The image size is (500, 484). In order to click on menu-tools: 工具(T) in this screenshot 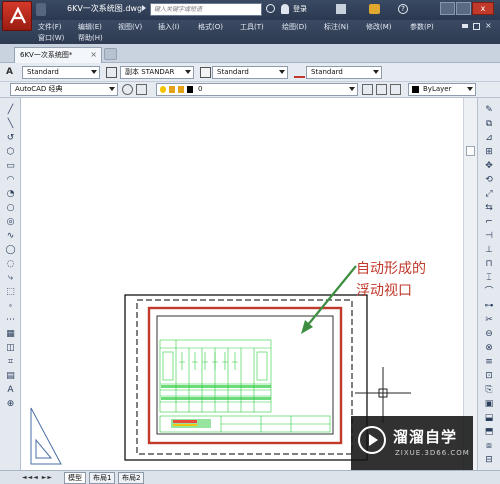, I will do `click(252, 27)`.